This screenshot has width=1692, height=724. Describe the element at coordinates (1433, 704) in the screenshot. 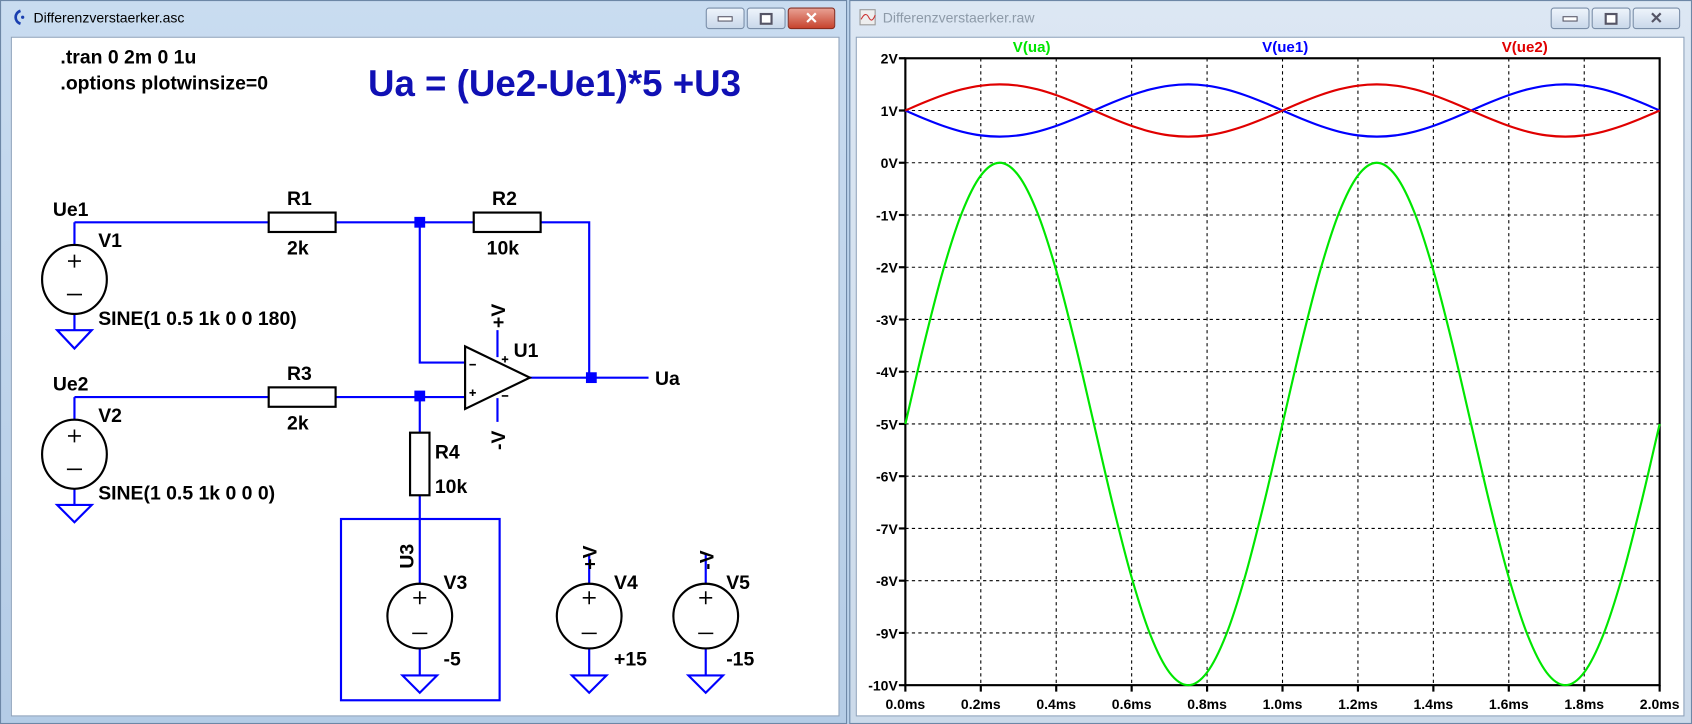

I see `x-tick-label: 1.4ms` at that location.